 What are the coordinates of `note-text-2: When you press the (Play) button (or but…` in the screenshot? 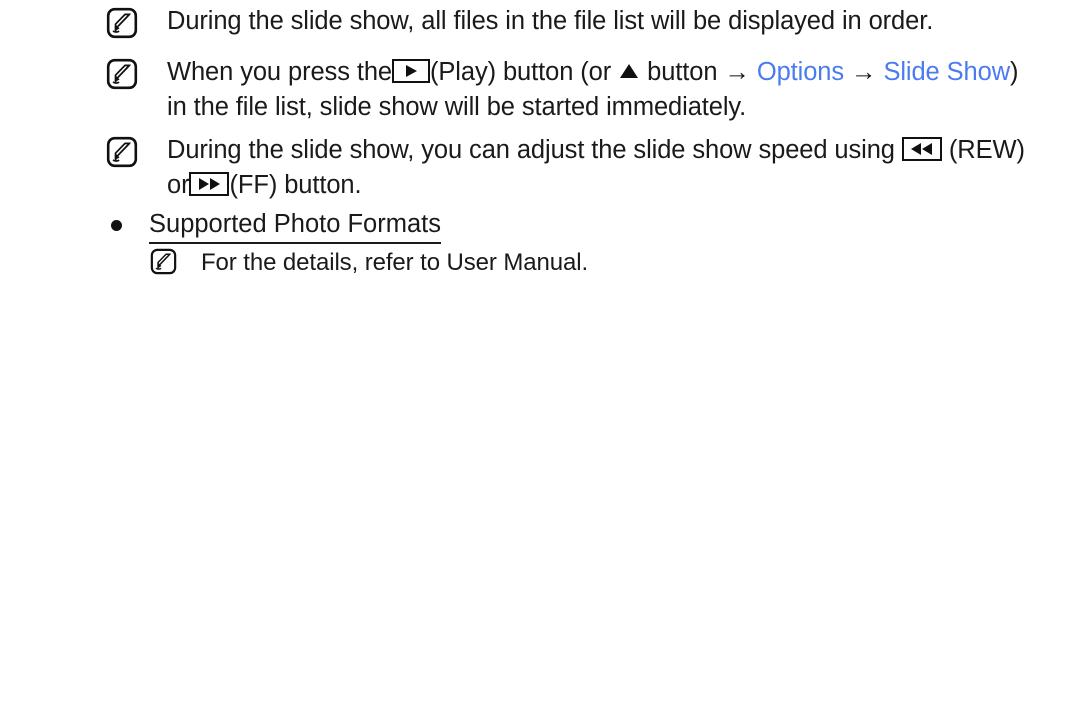 It's located at (601, 90).